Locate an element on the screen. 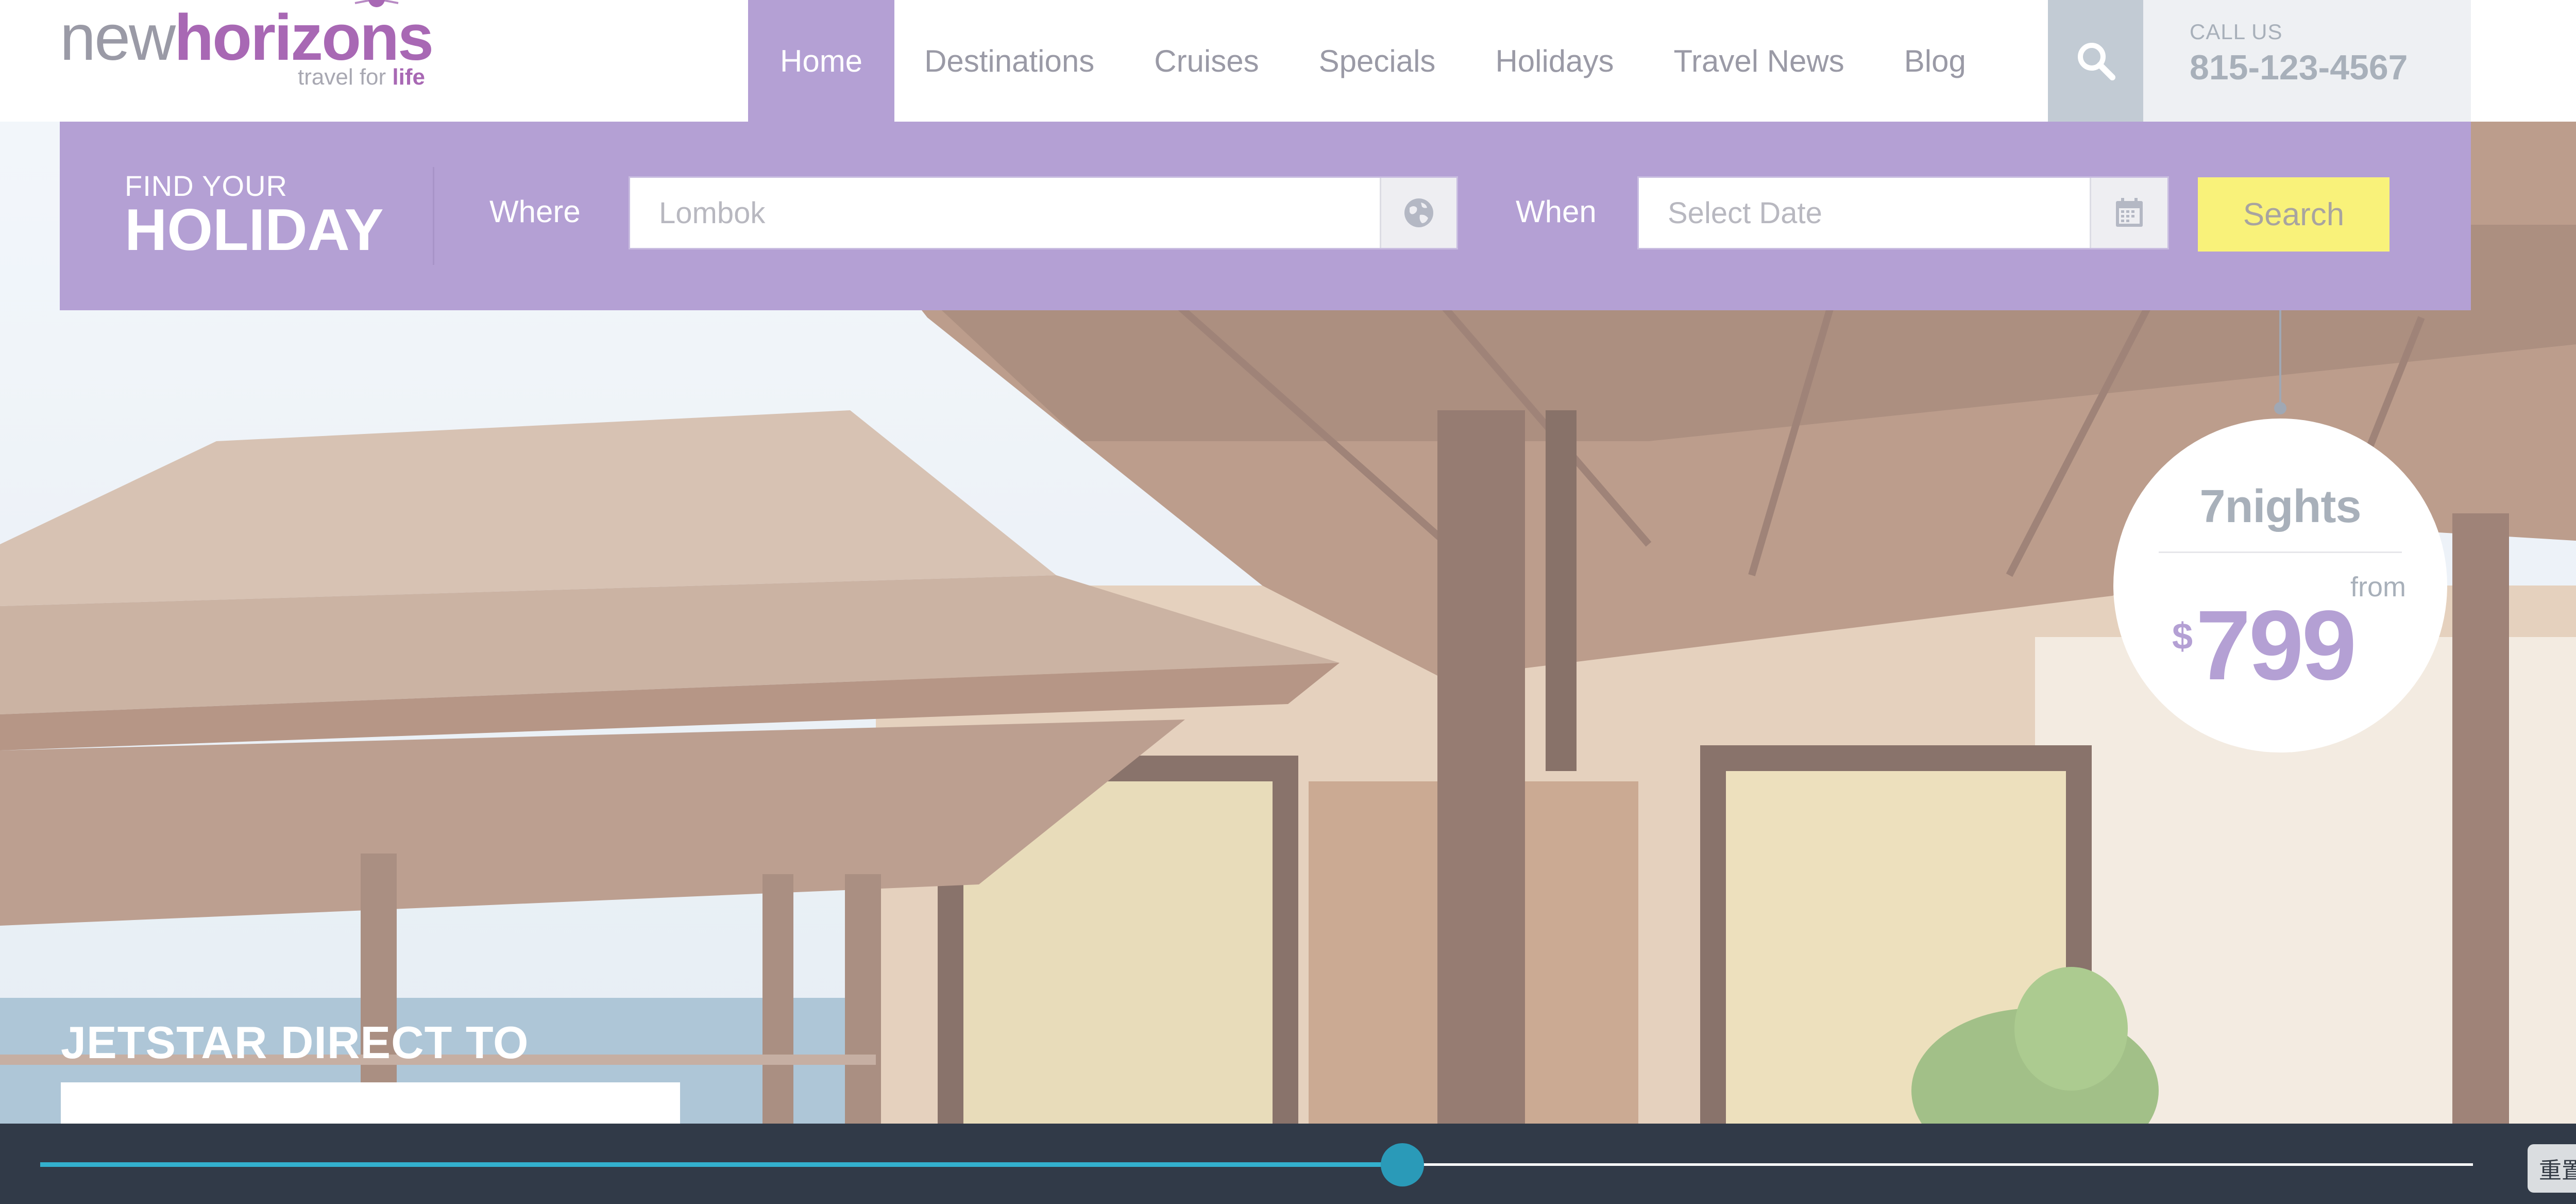 This screenshot has height=1204, width=2576. price-tag-string is located at coordinates (2280, 360).